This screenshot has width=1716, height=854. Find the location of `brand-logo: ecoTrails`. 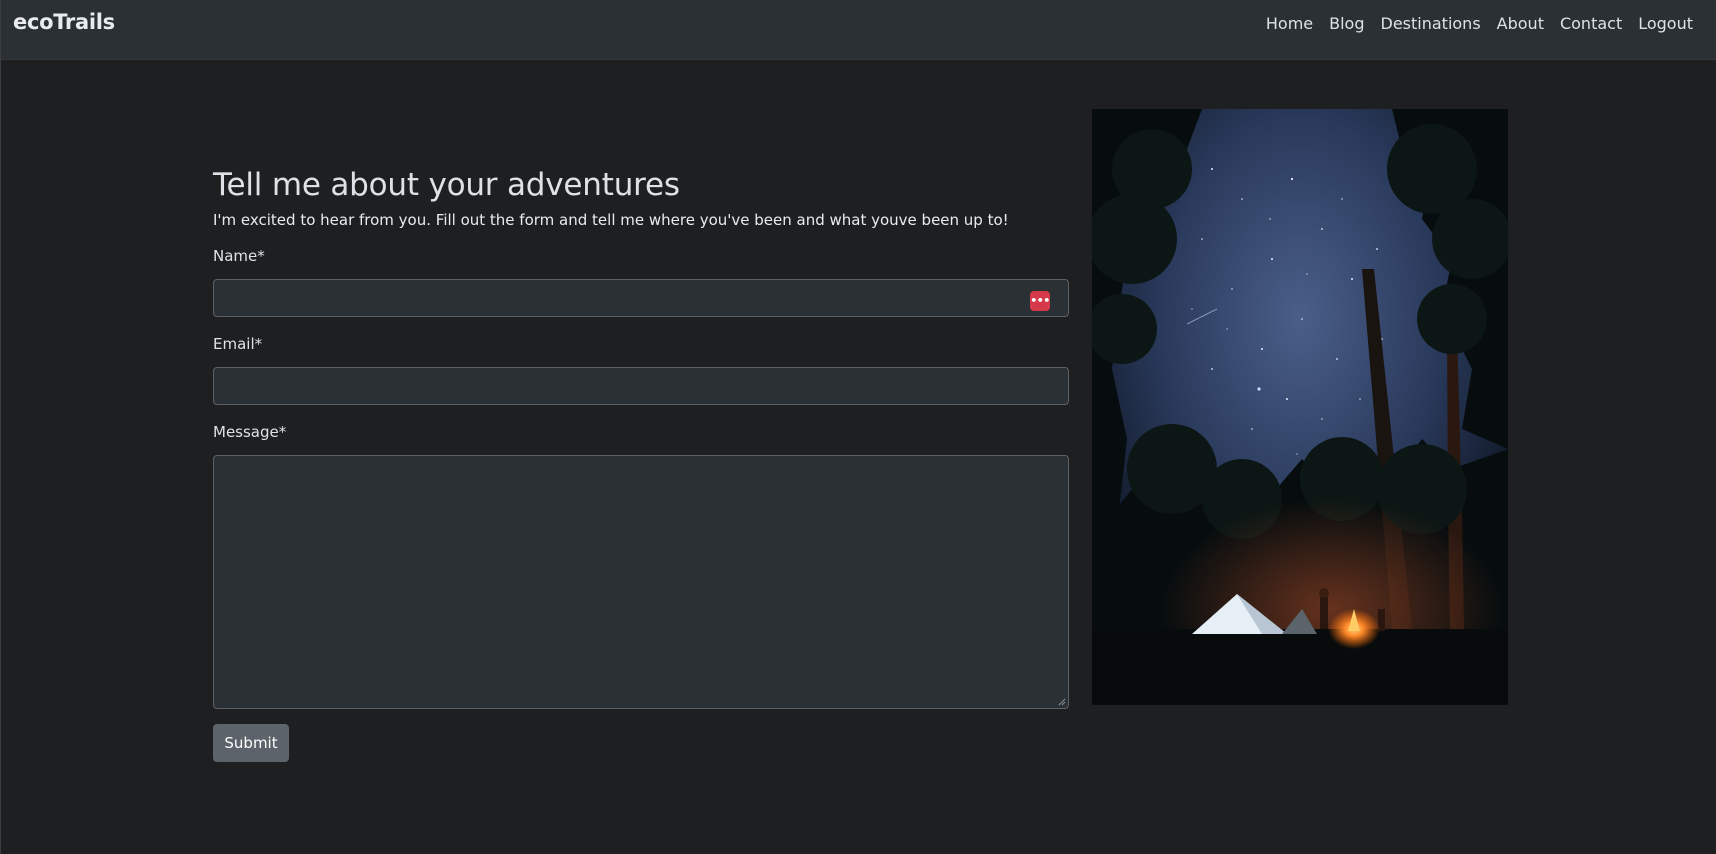

brand-logo: ecoTrails is located at coordinates (64, 22).